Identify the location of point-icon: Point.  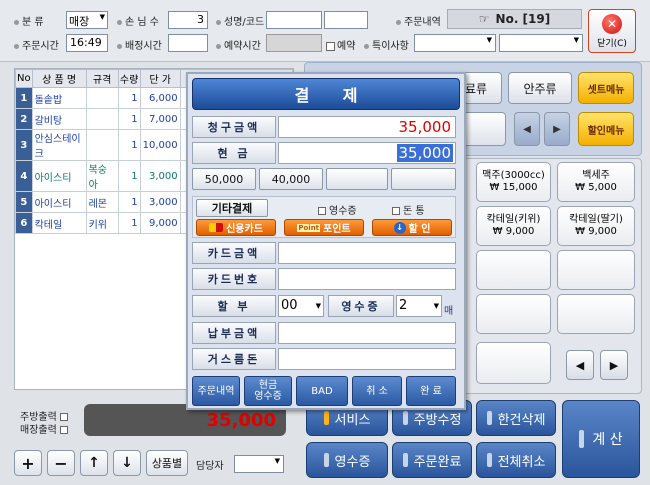
(309, 227).